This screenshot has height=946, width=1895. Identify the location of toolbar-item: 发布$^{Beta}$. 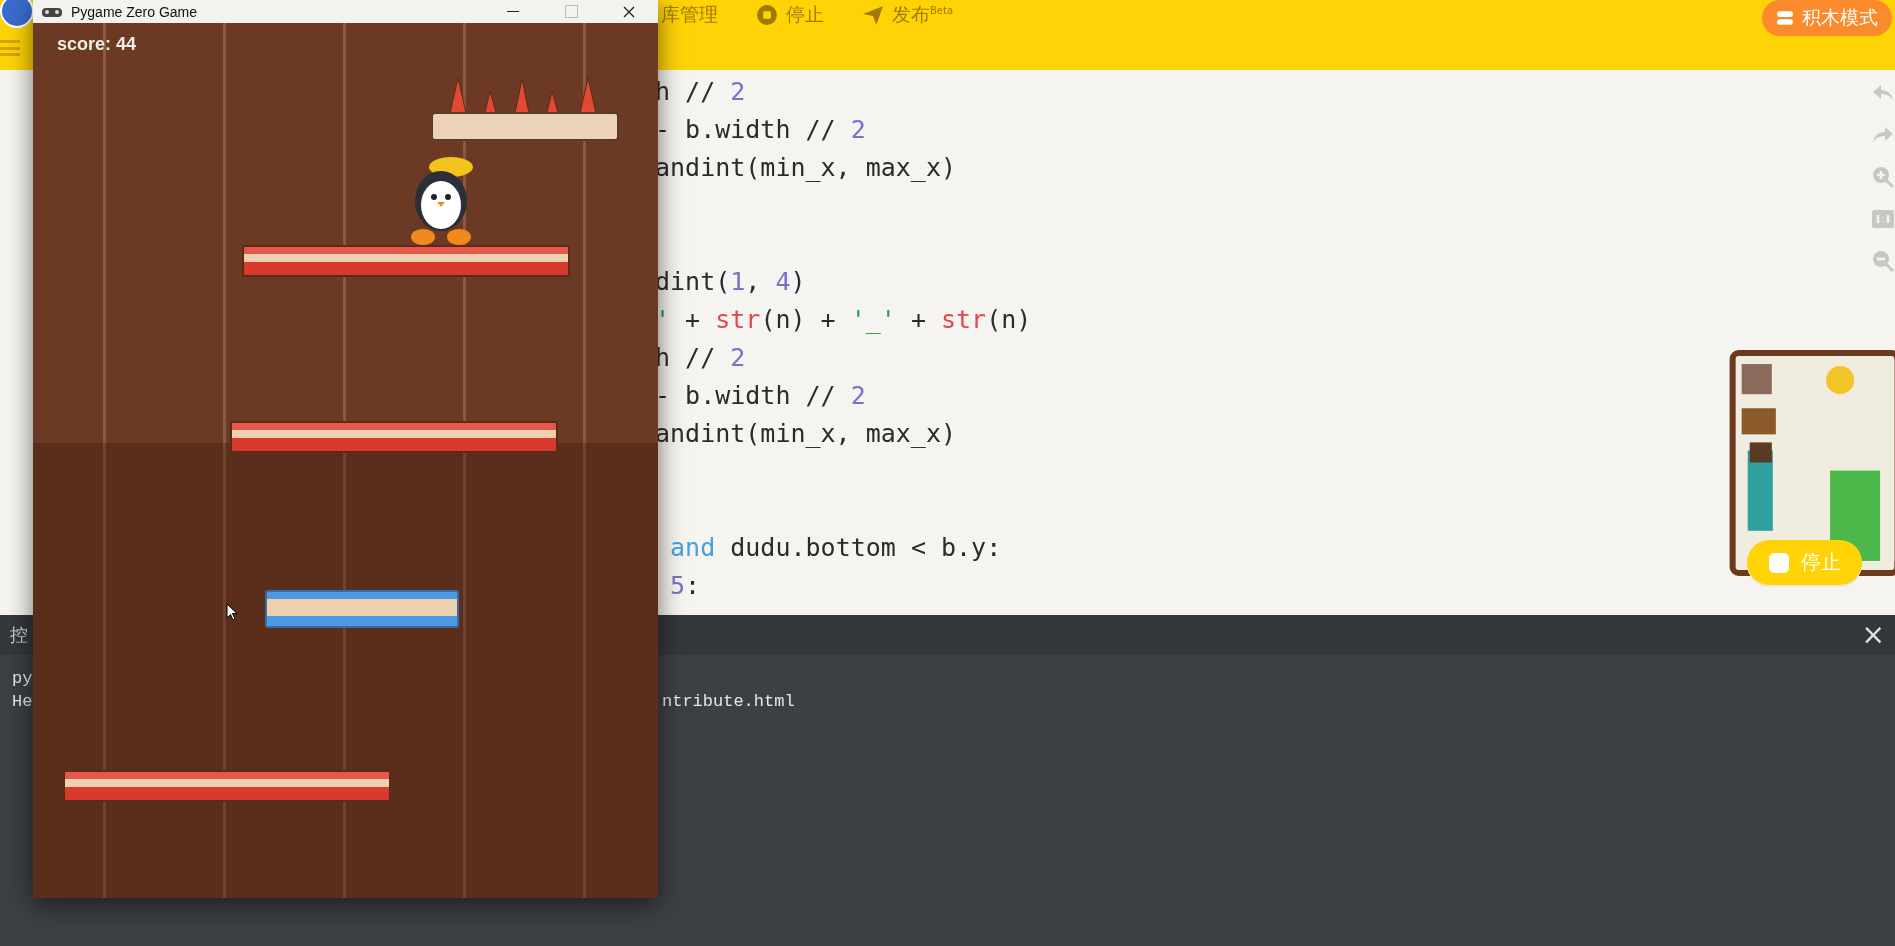
(908, 15).